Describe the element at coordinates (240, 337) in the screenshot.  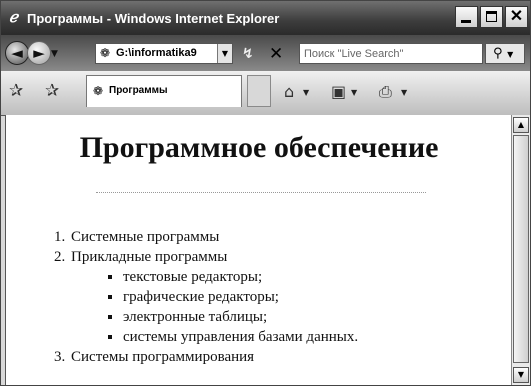
I see `sub-list-item: системы управления базами данных.` at that location.